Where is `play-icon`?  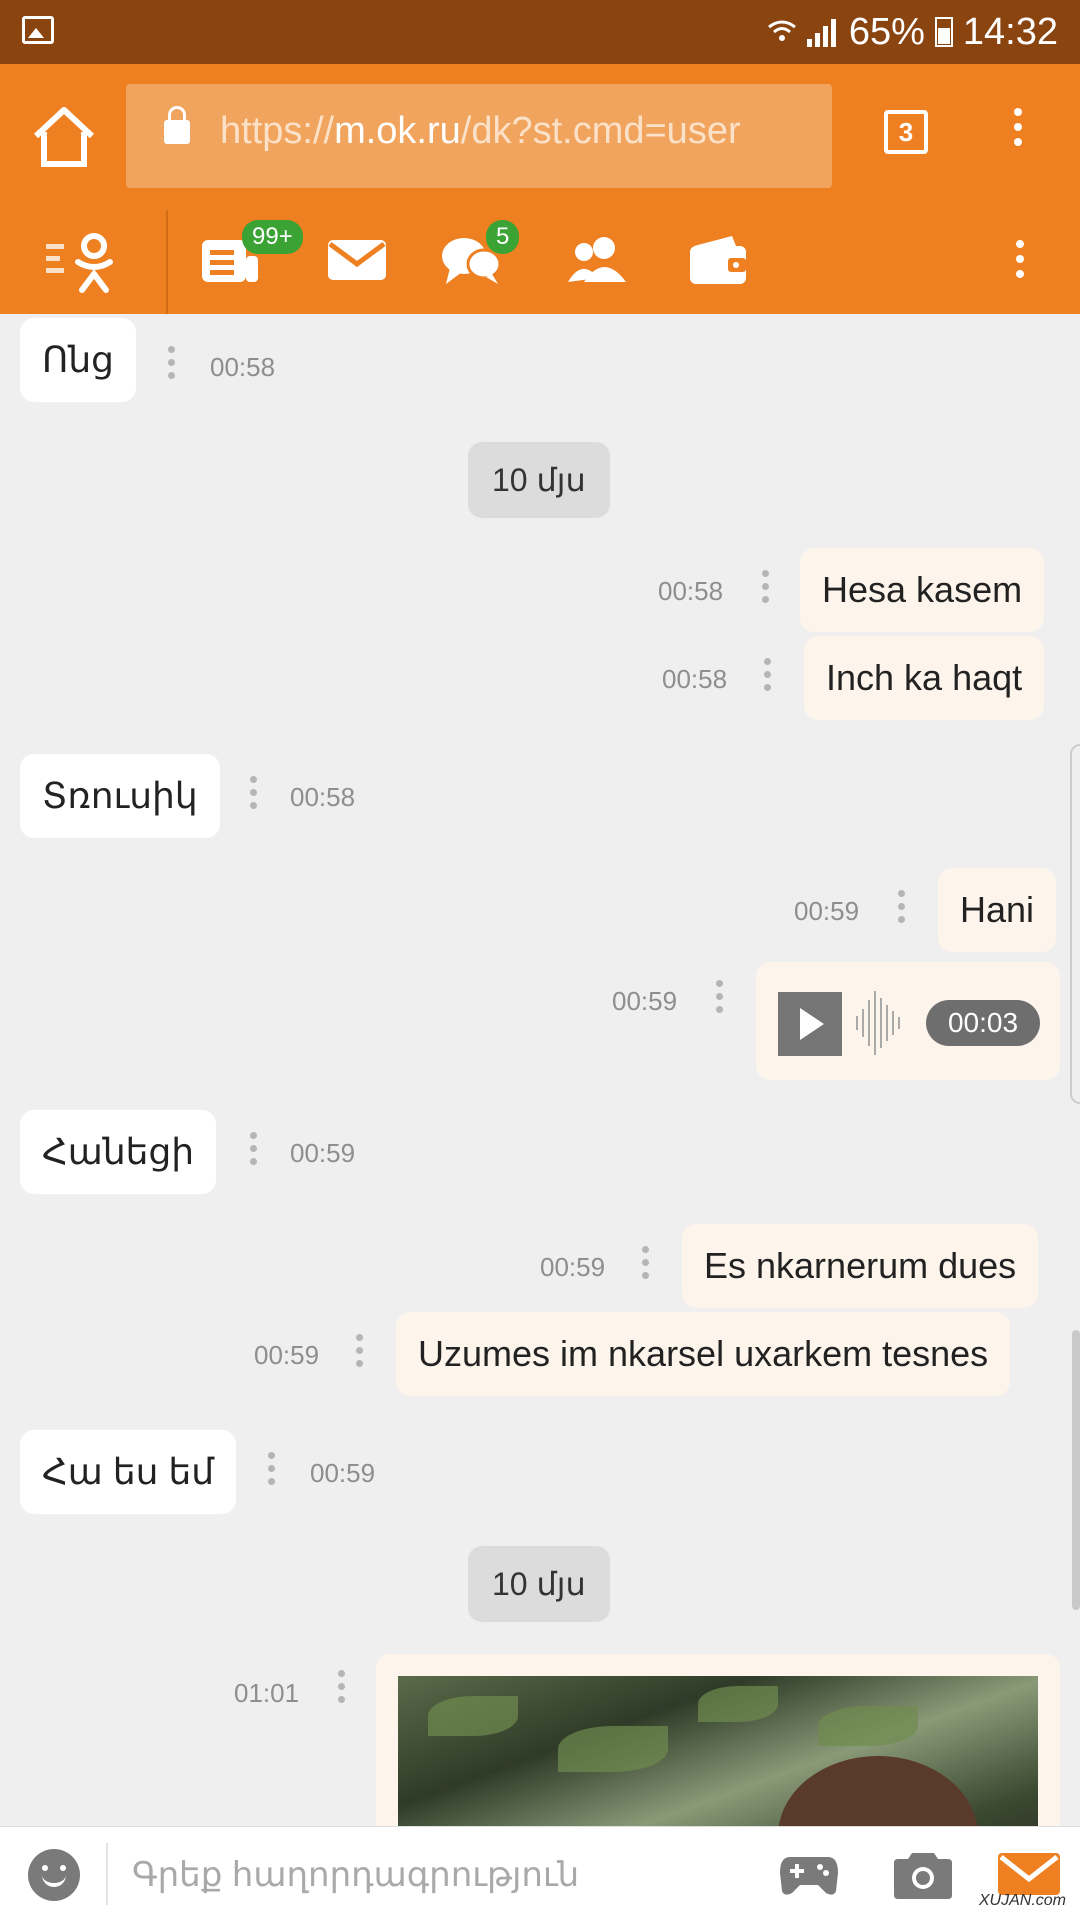 play-icon is located at coordinates (810, 1024).